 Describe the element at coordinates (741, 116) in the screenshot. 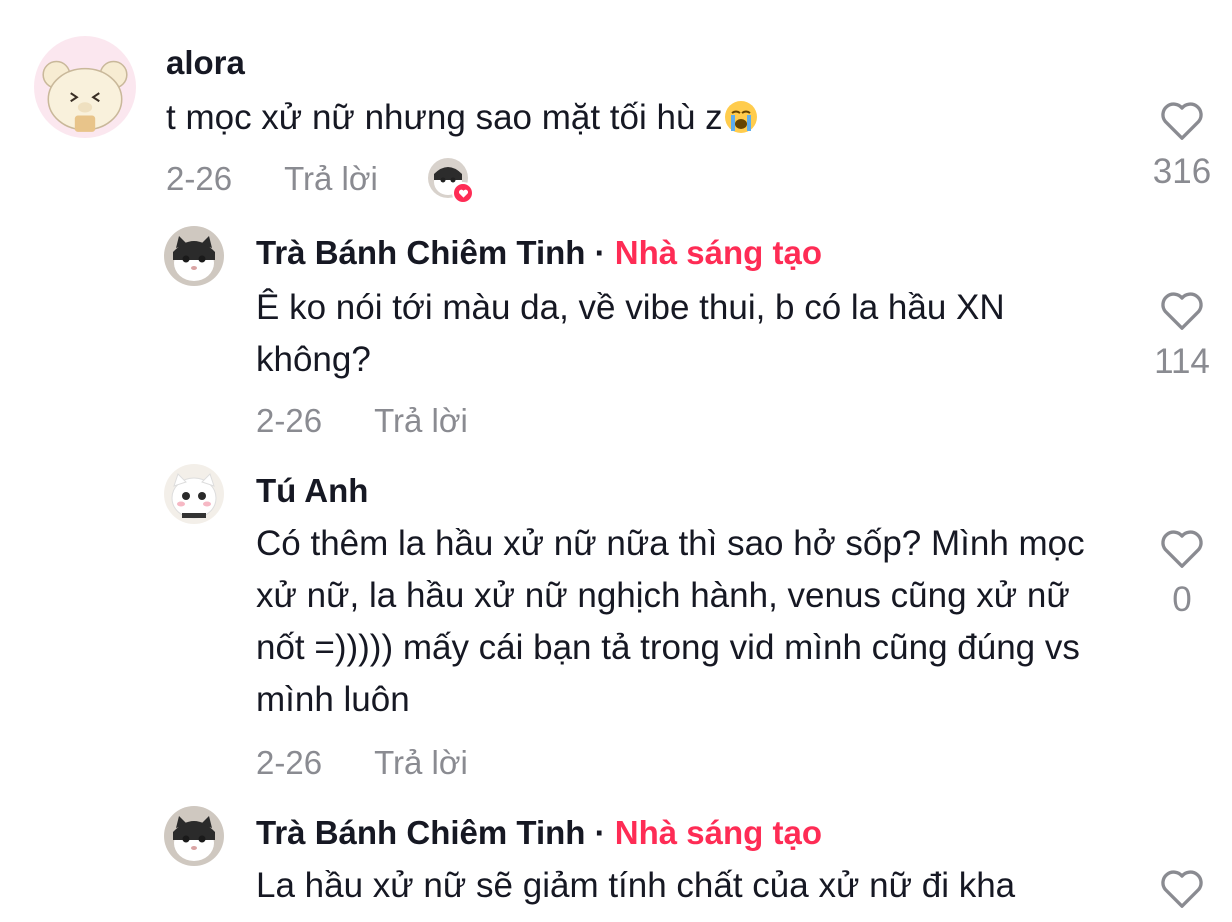

I see `loudly-crying-face-icon` at that location.